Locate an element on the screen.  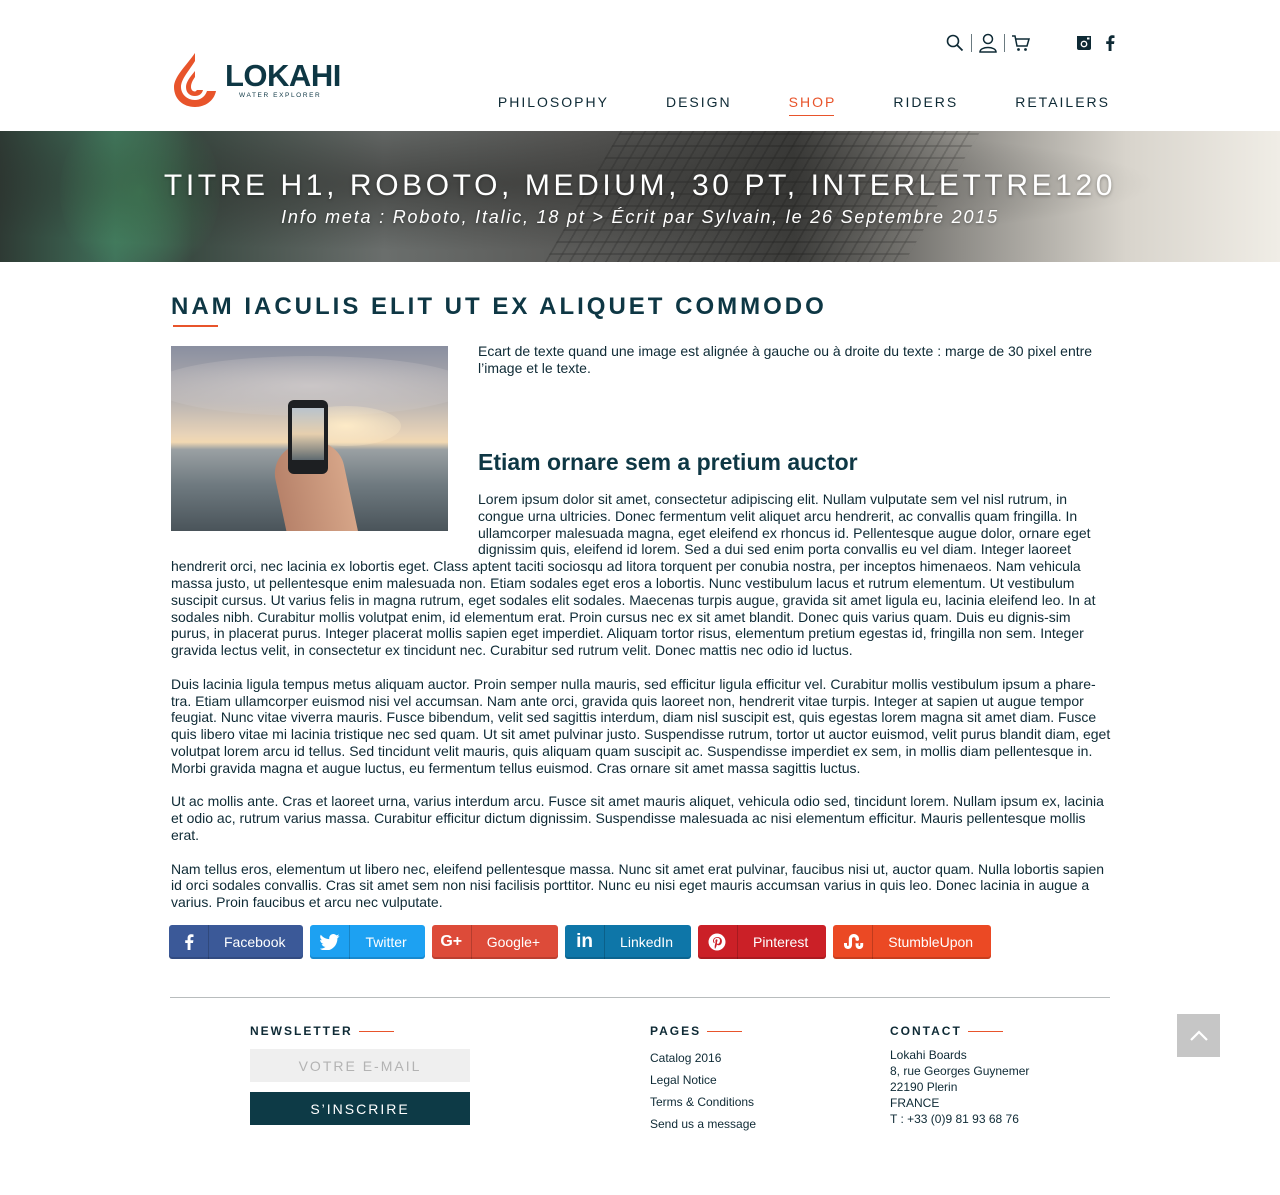
subscribe-button: S’INSCRIRE is located at coordinates (360, 1108).